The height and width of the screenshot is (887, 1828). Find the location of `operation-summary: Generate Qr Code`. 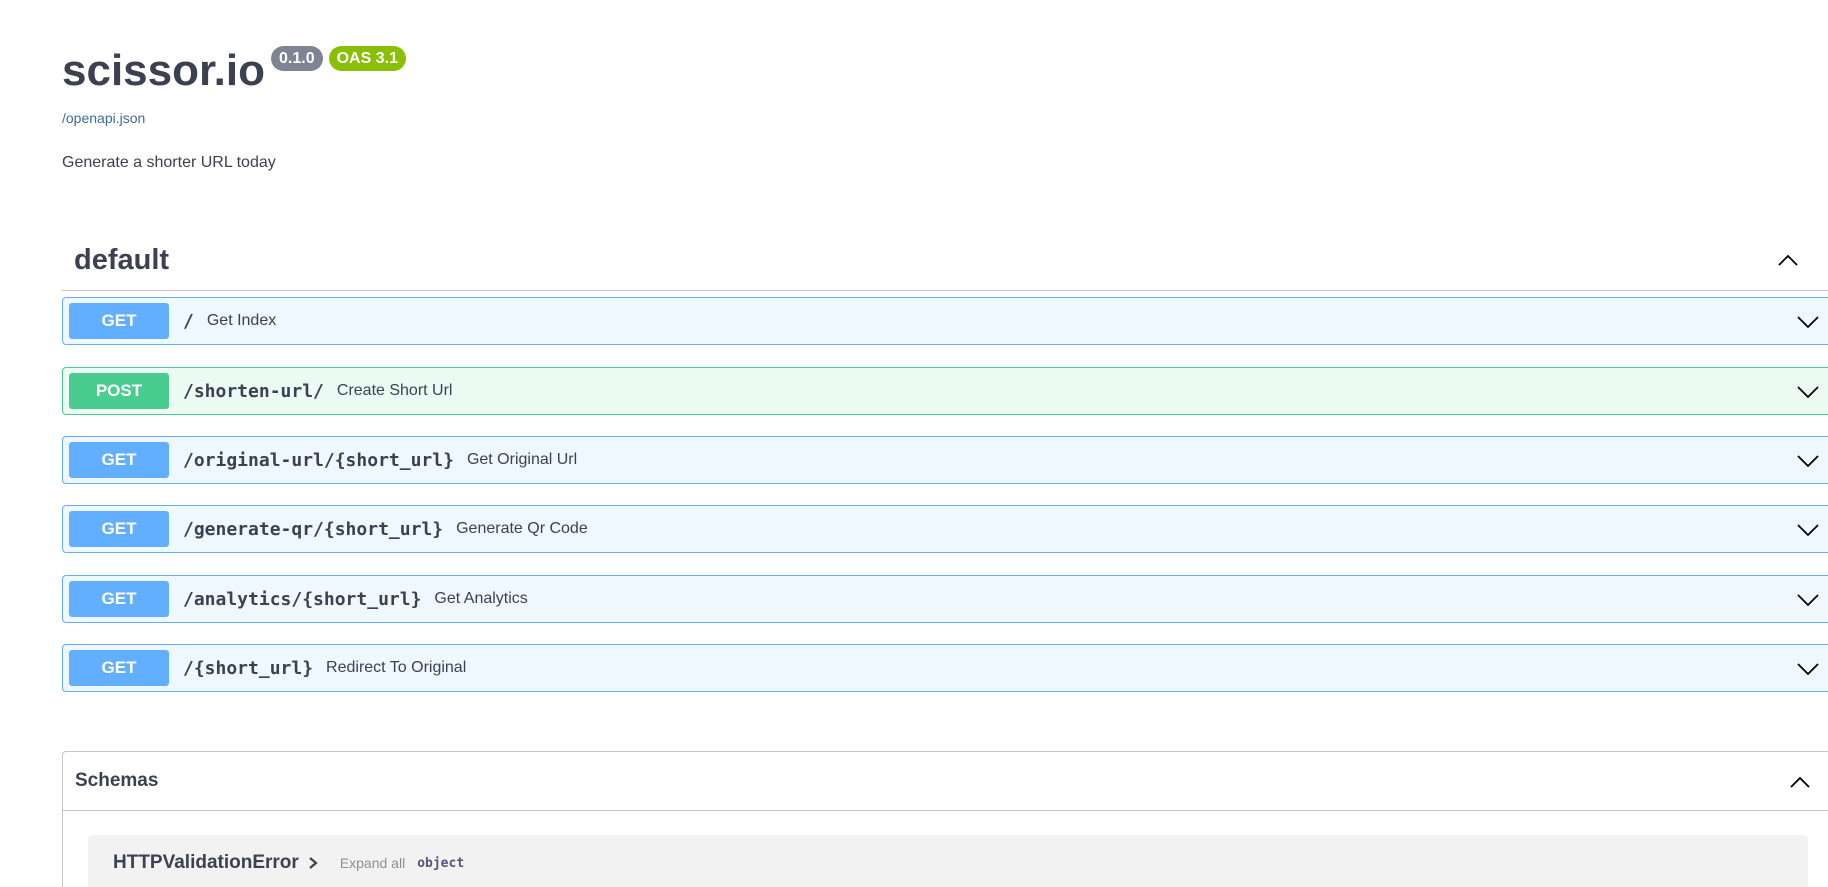

operation-summary: Generate Qr Code is located at coordinates (522, 528).